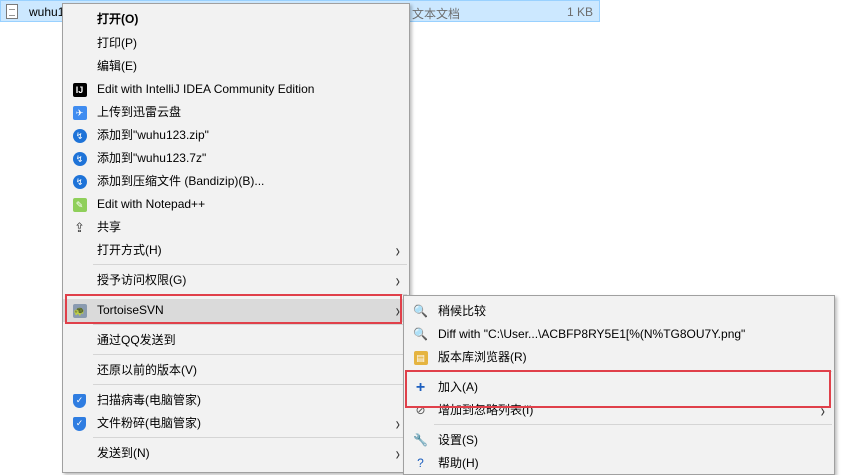 This screenshot has height=475, width=842. I want to click on menu-item-shred-file: ✓ 文件粉碎(电脑管家) ›, so click(236, 423).